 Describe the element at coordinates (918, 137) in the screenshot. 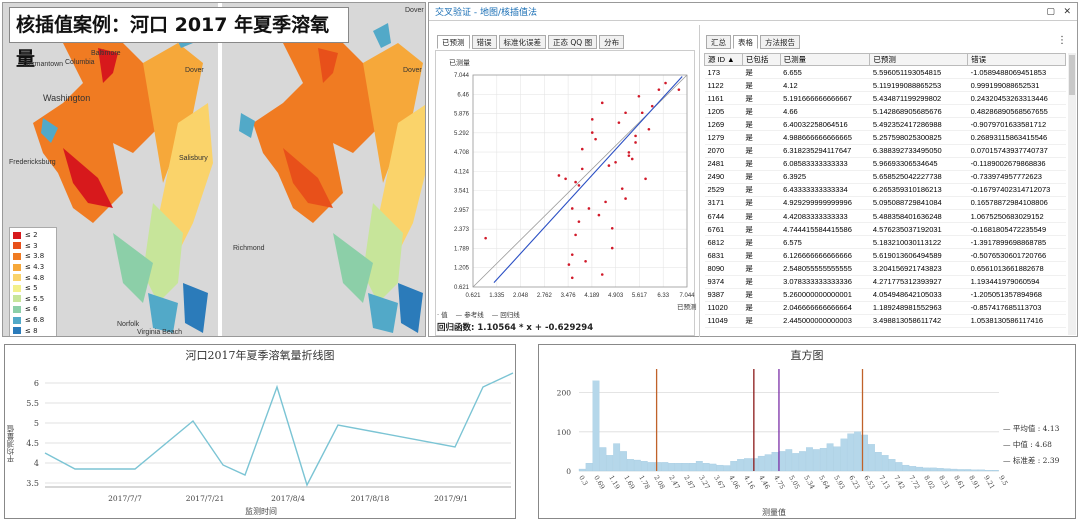

I see `table-cell: 5.257598025300825` at that location.